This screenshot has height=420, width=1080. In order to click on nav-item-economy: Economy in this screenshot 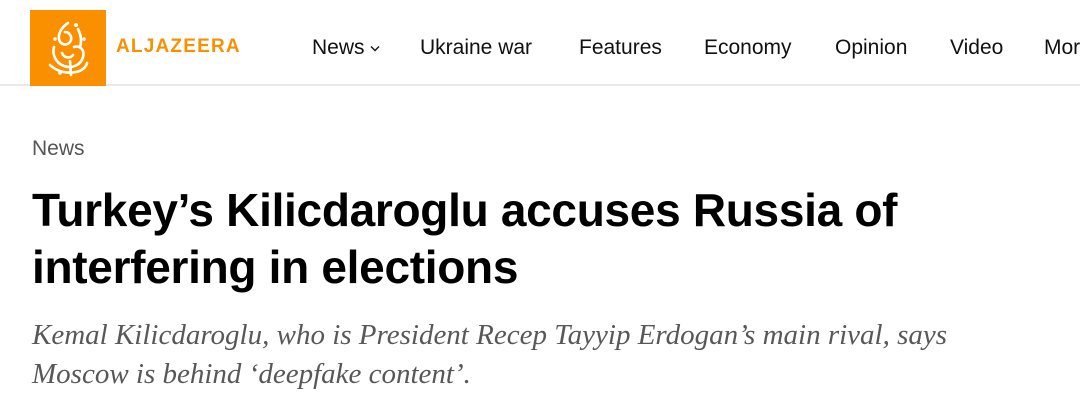, I will do `click(748, 48)`.